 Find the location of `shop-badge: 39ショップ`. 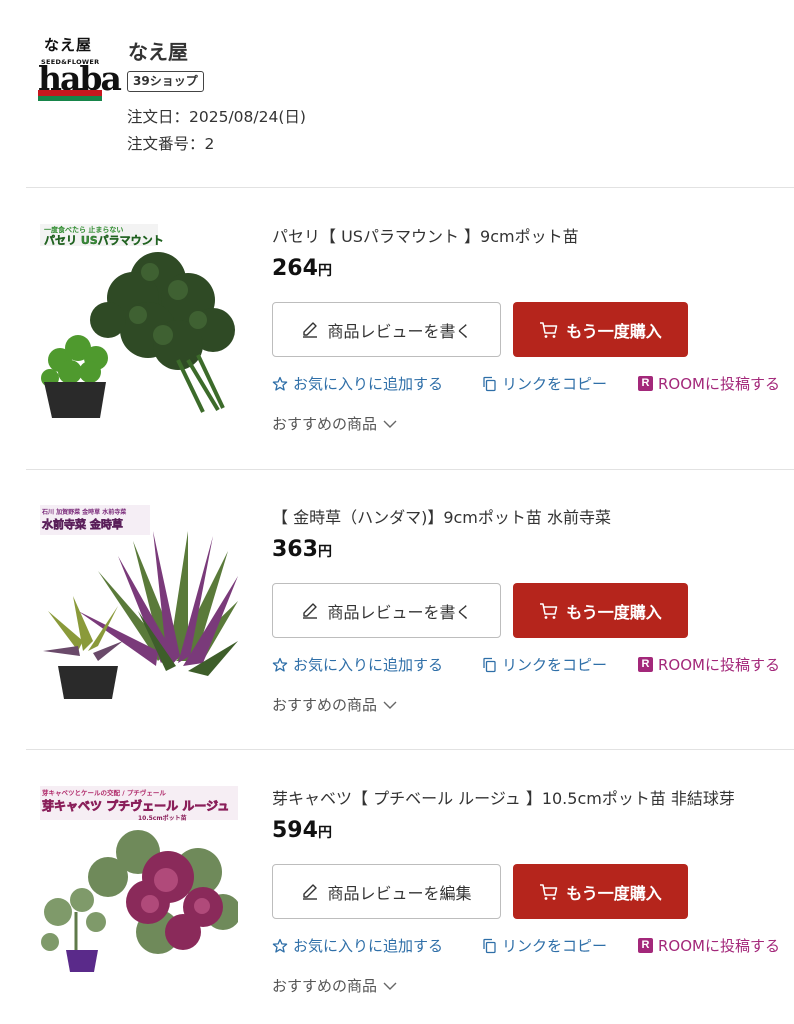

shop-badge: 39ショップ is located at coordinates (165, 81).